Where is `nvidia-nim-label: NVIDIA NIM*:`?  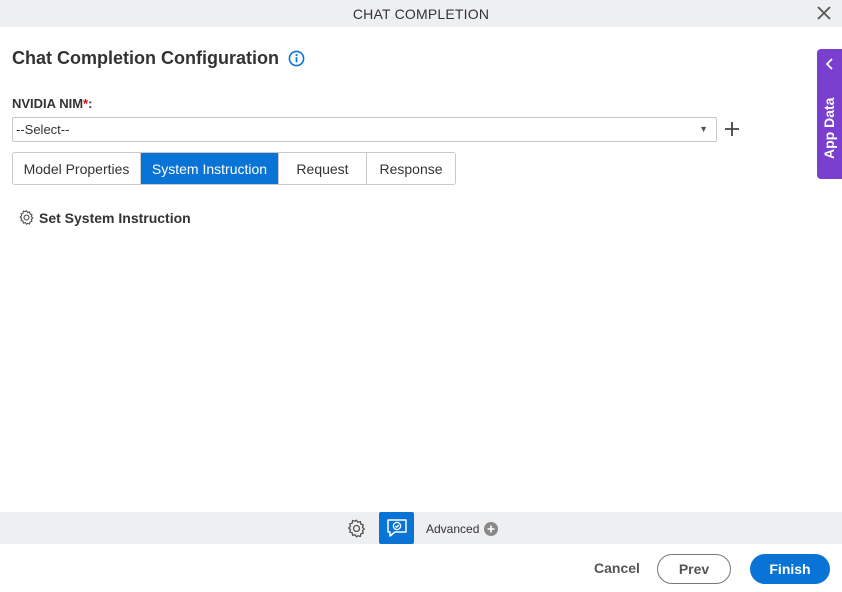 nvidia-nim-label: NVIDIA NIM*: is located at coordinates (52, 103).